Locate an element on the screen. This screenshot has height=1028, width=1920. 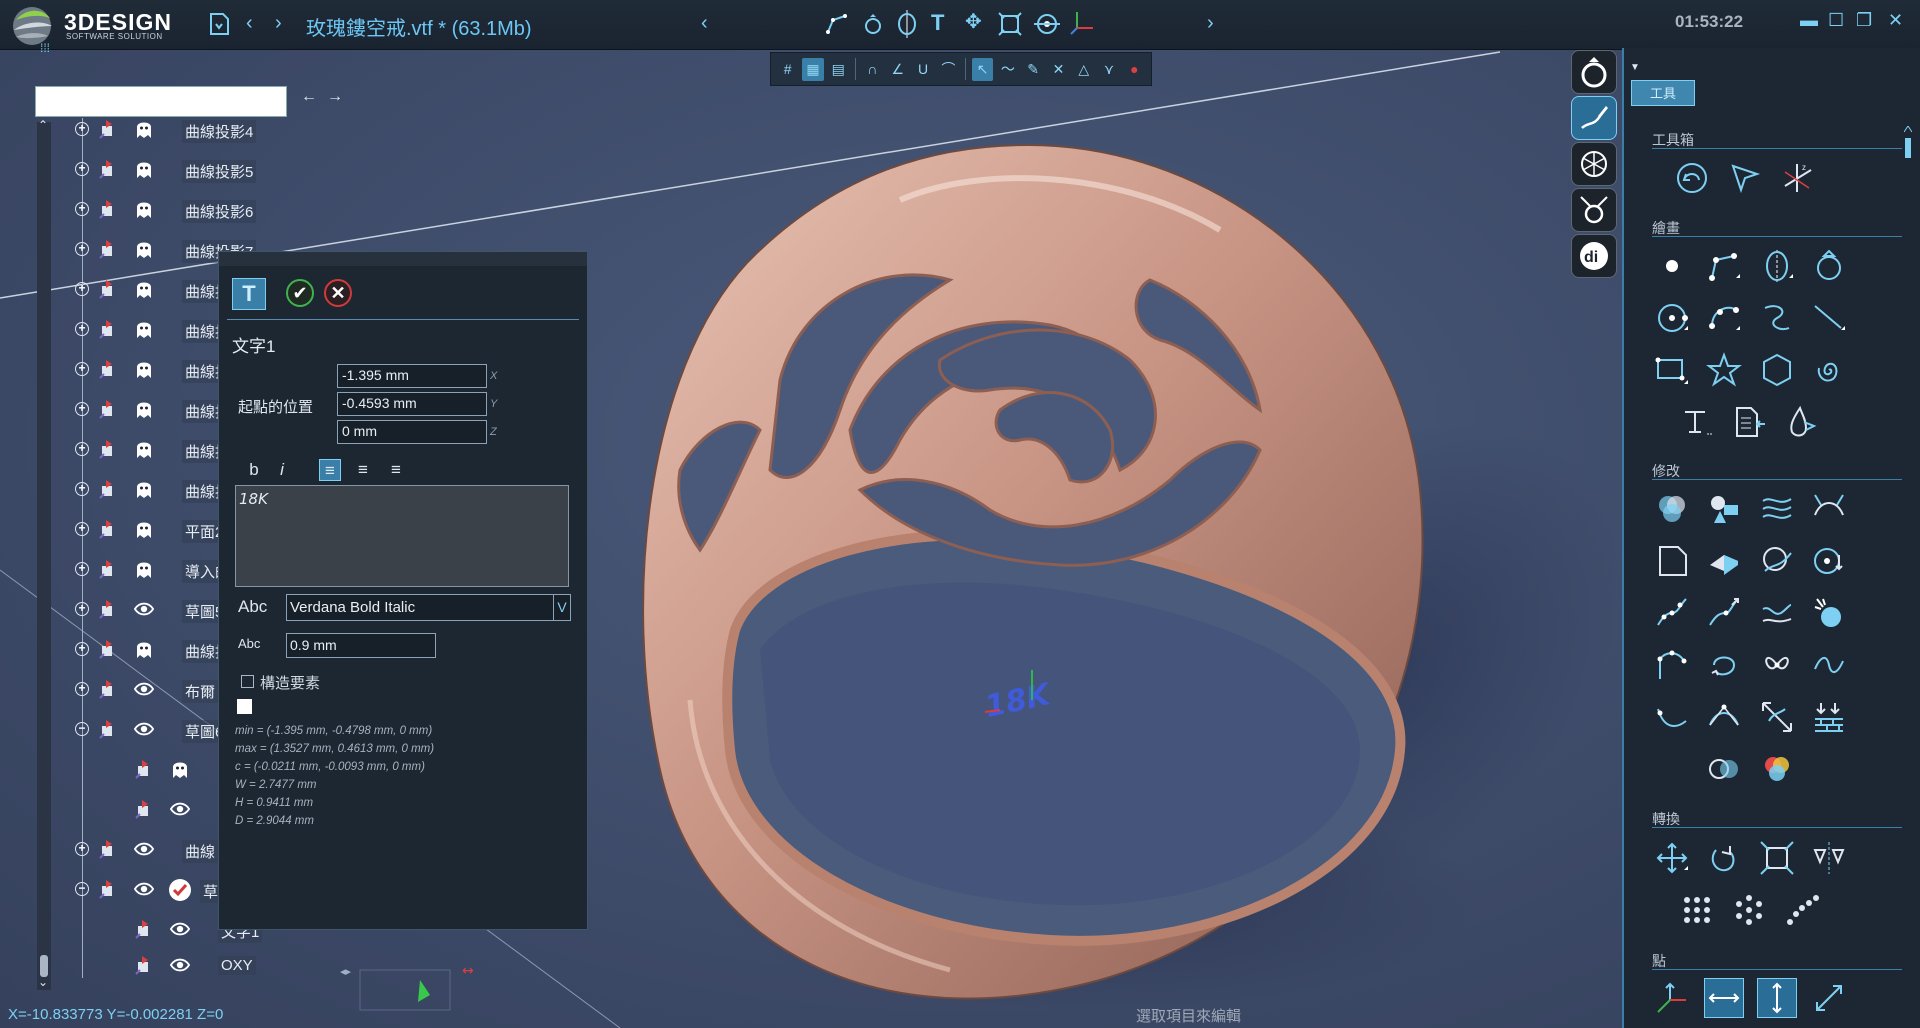
ring-wizard-icon is located at coordinates (1594, 72).